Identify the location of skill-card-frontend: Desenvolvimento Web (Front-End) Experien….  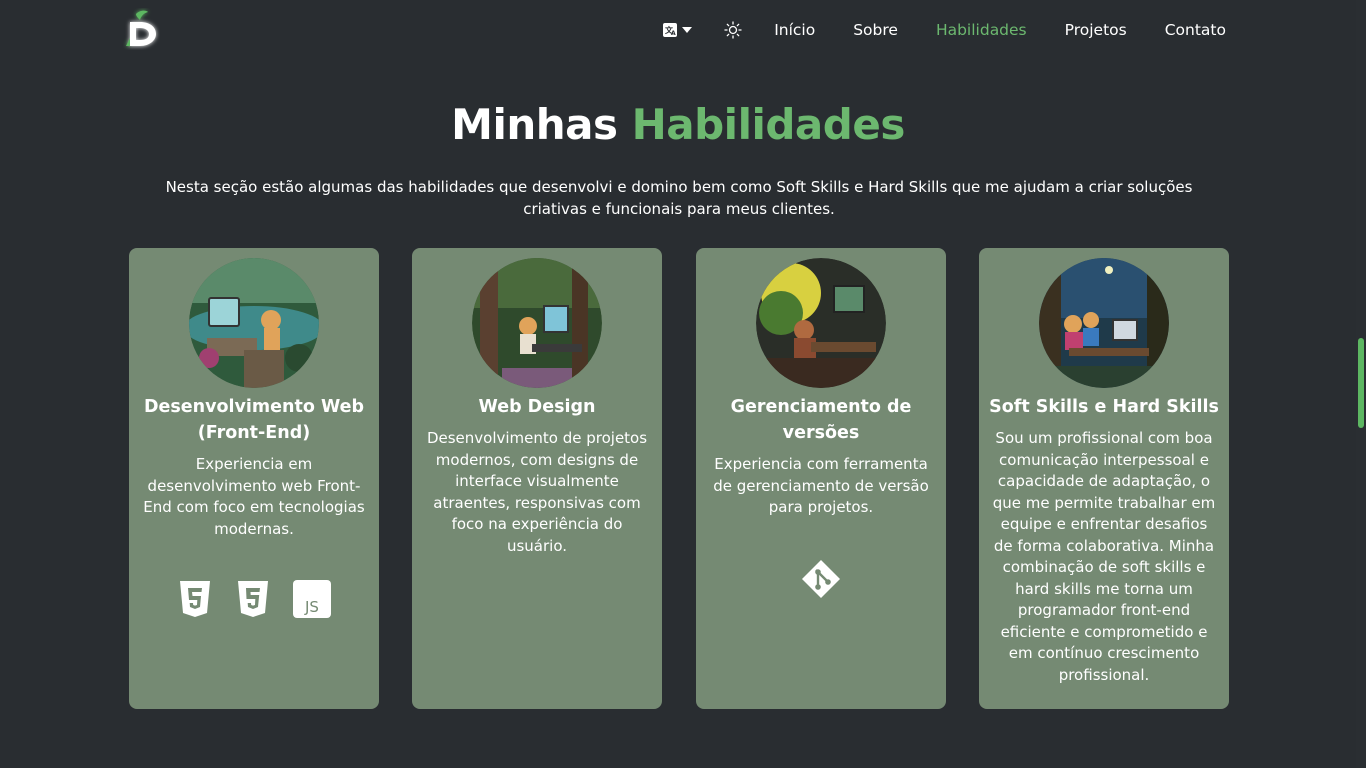
(254, 478).